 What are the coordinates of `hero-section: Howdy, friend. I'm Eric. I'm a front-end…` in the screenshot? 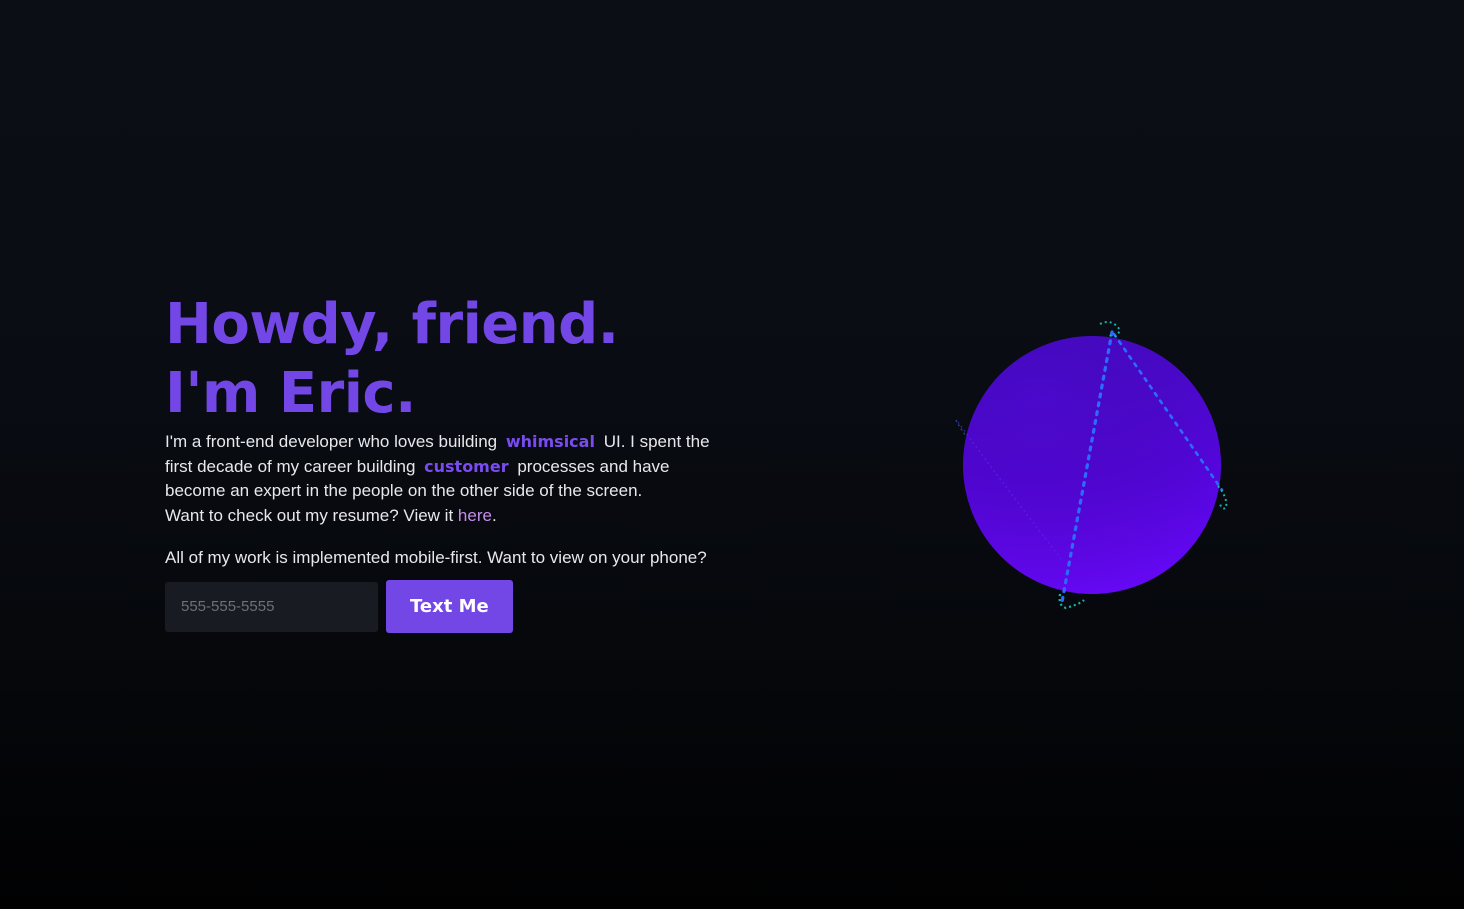 It's located at (445, 461).